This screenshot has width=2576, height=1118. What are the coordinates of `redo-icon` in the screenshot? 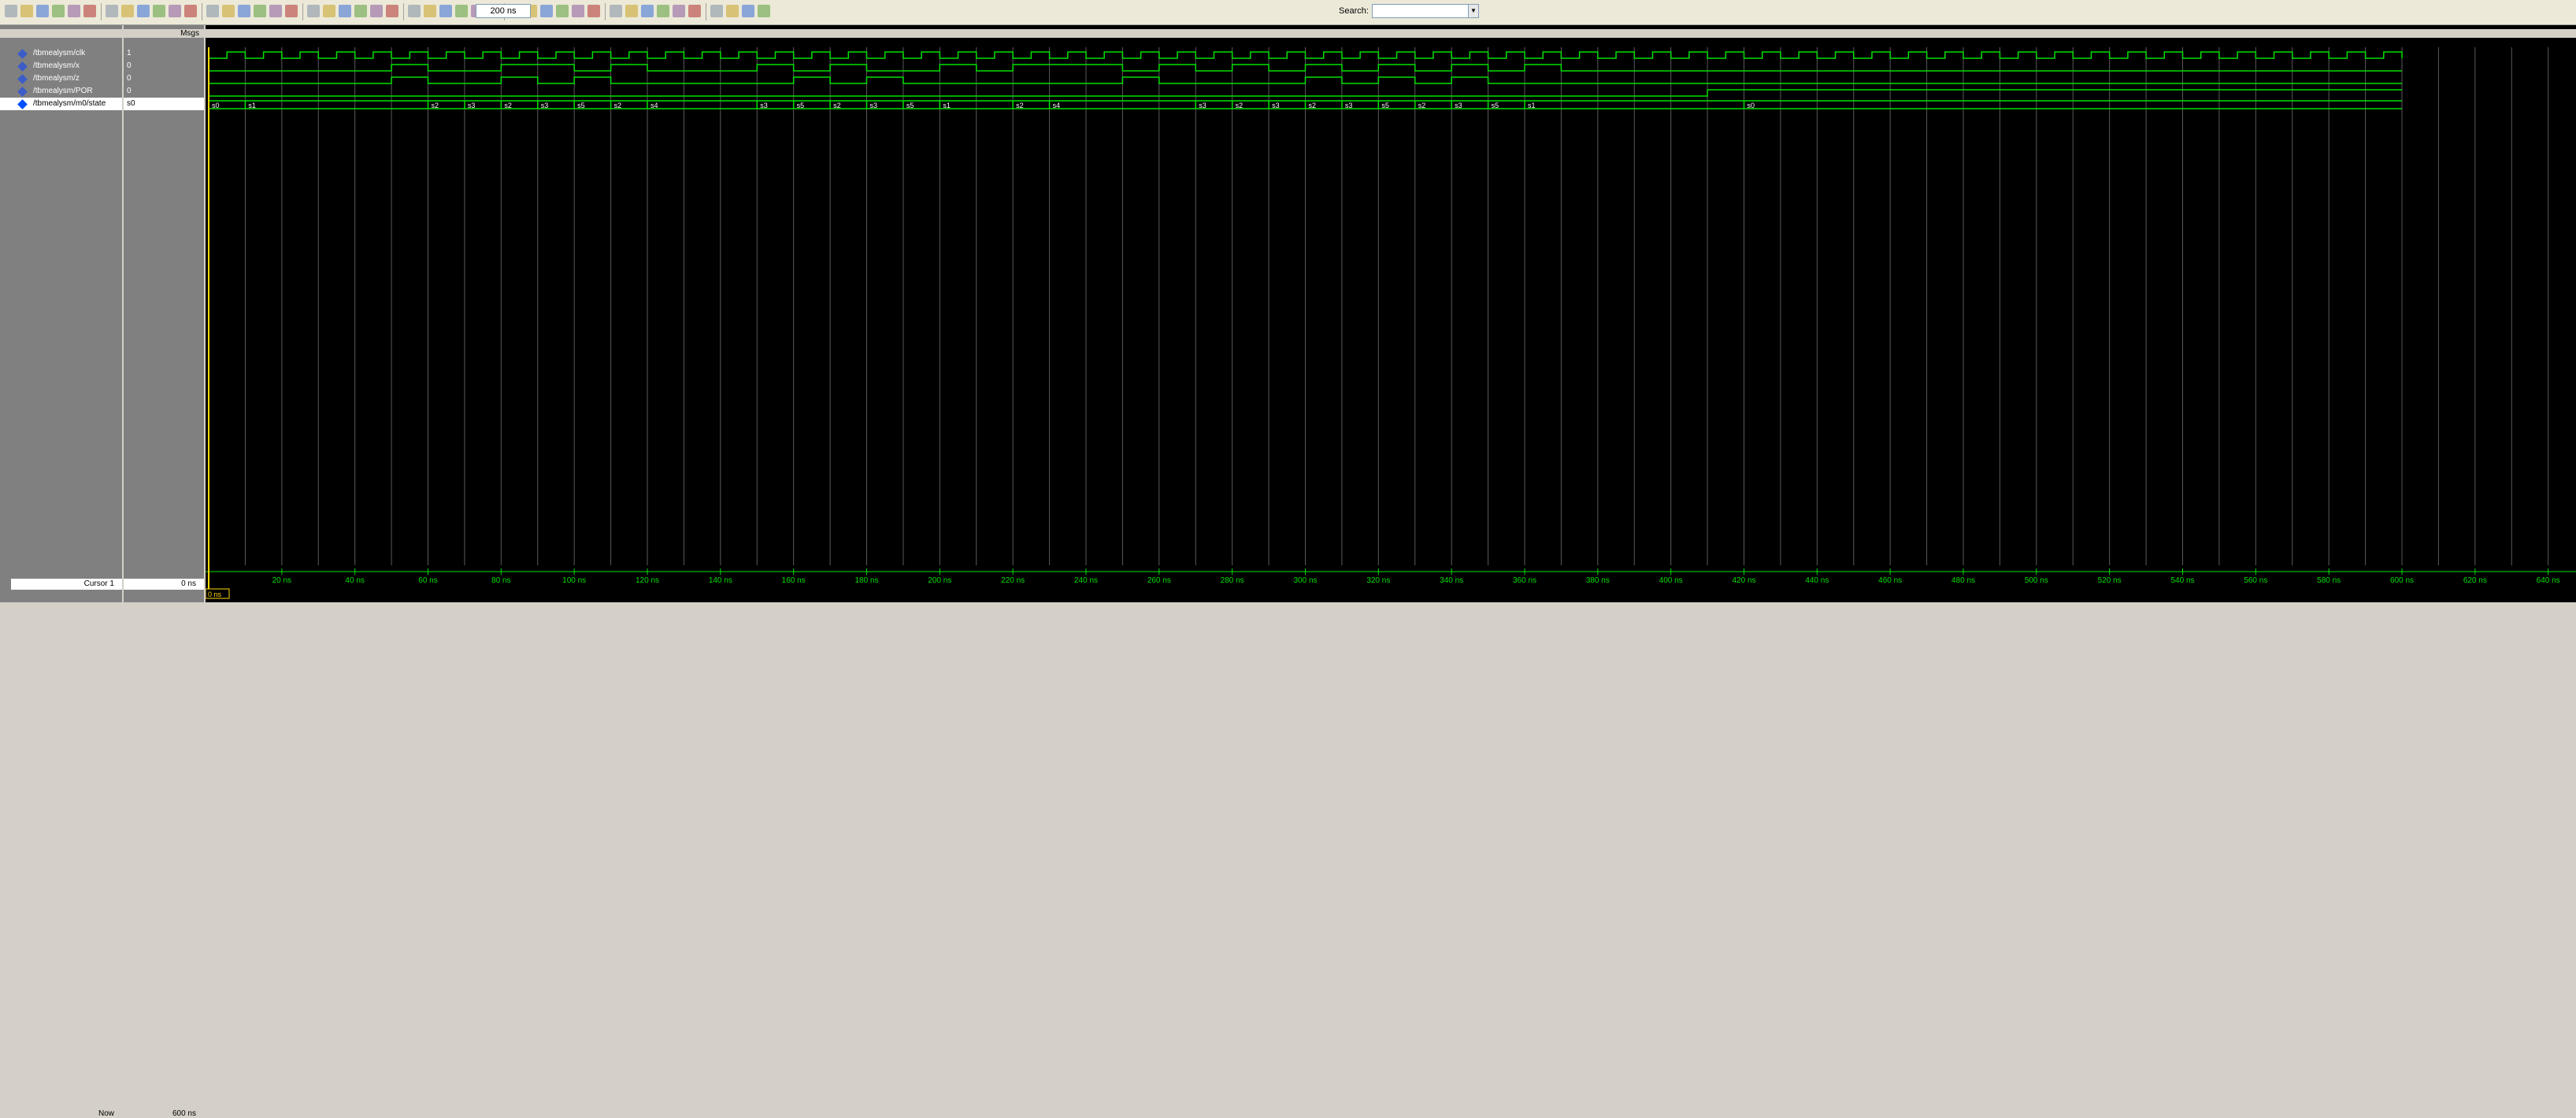 It's located at (159, 11).